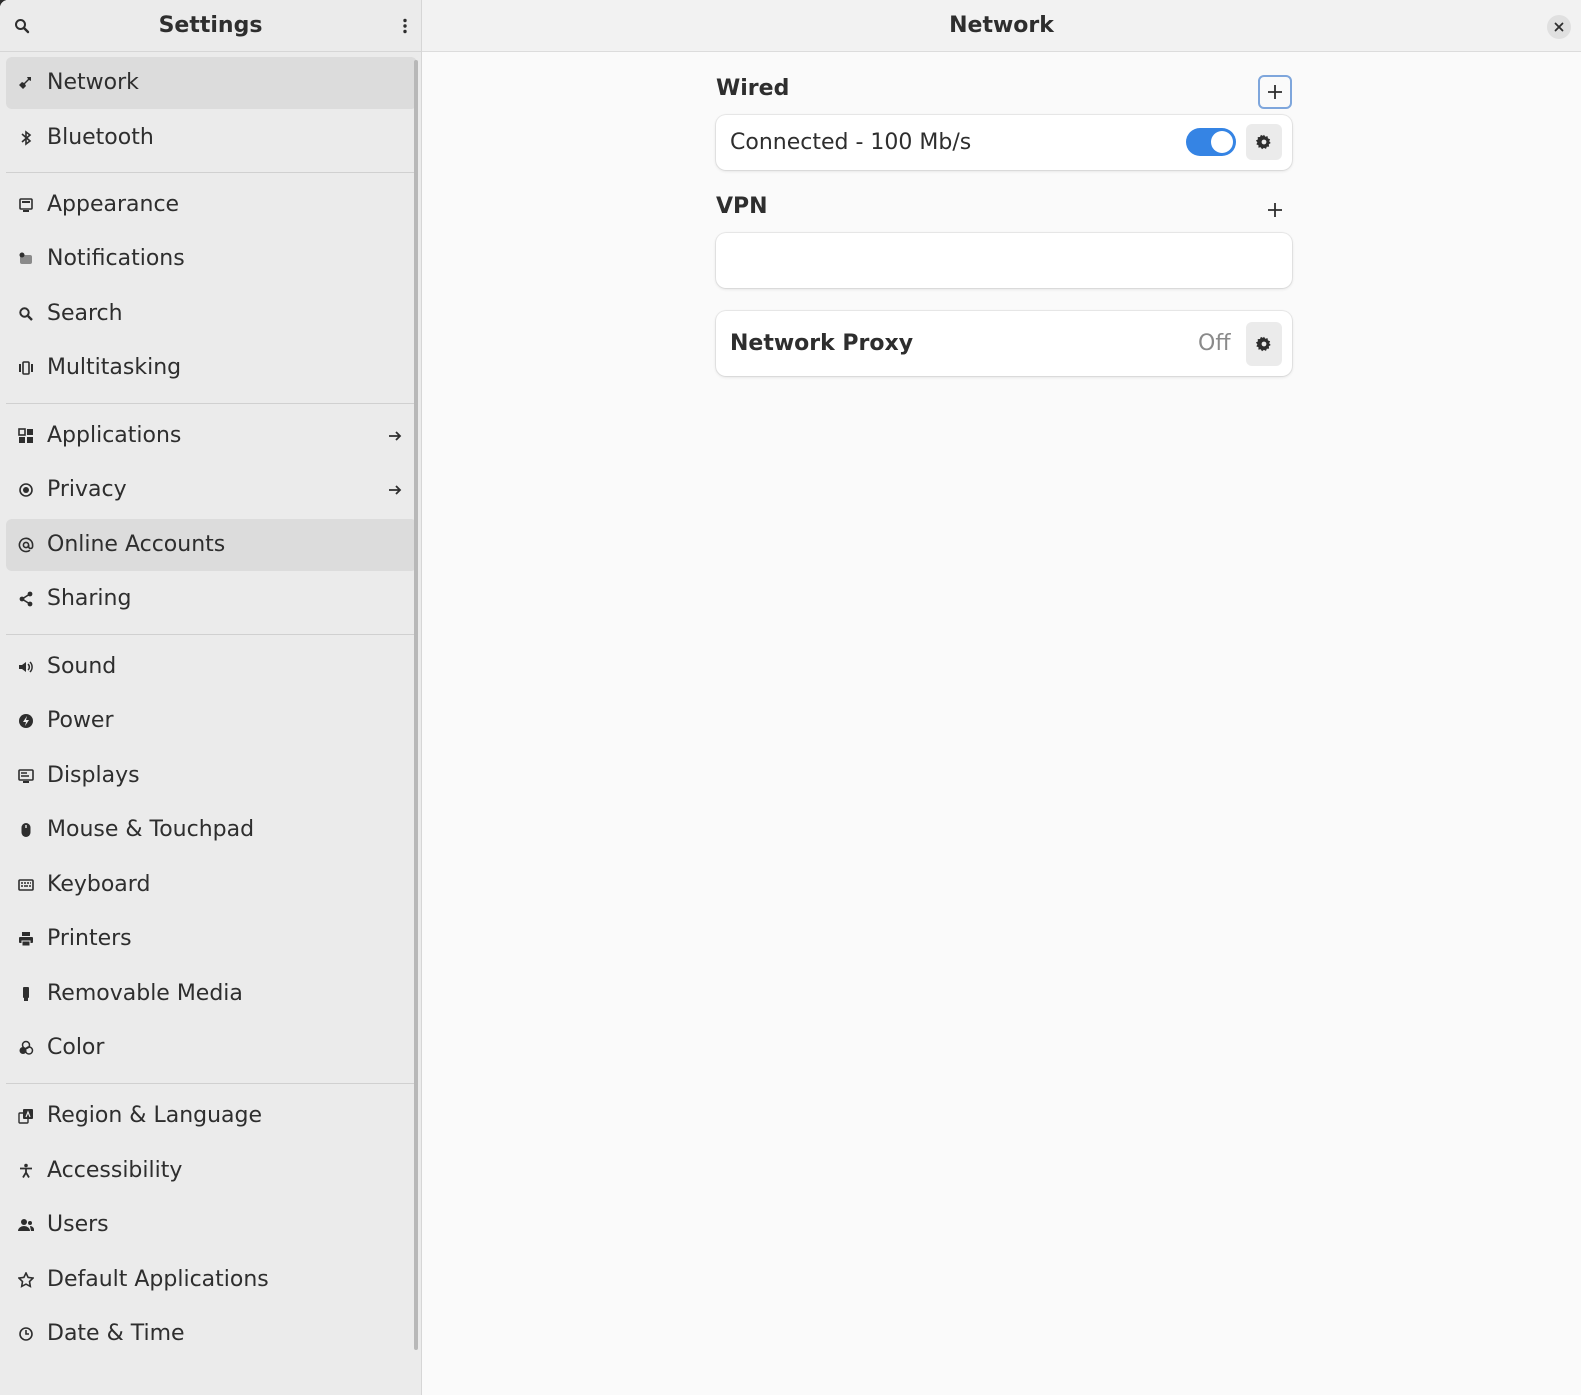 The width and height of the screenshot is (1581, 1395). I want to click on sidebar-item-default-applications: Default Applications, so click(211, 1280).